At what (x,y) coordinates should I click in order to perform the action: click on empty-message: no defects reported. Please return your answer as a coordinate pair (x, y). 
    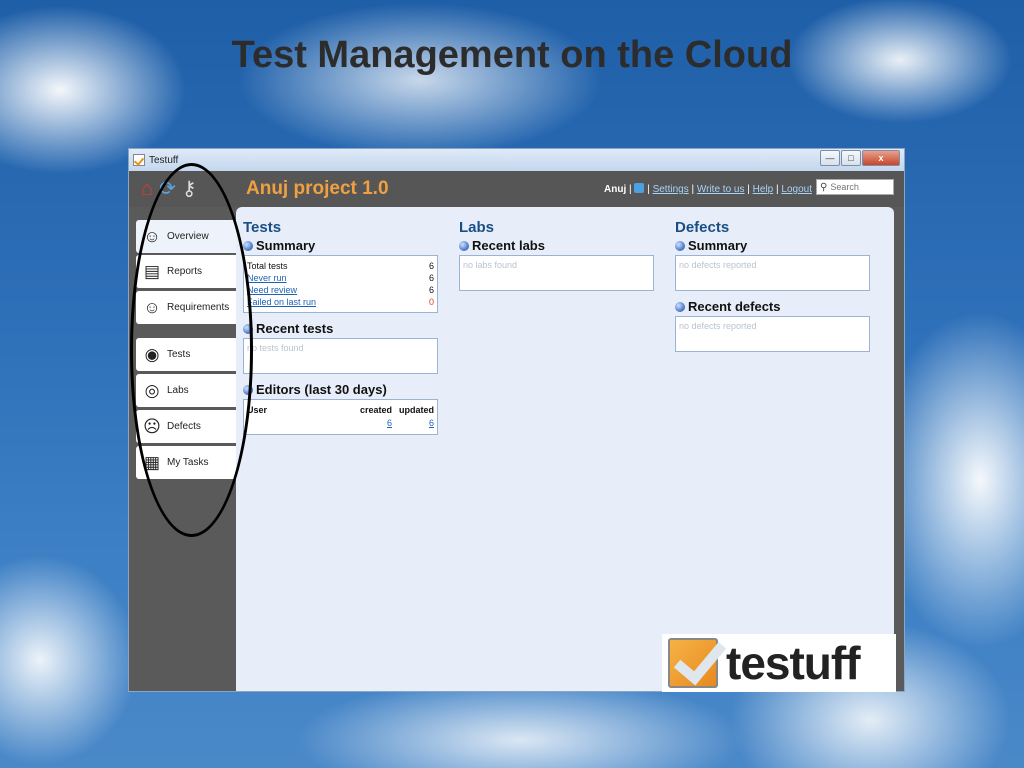
    Looking at the image, I should click on (718, 326).